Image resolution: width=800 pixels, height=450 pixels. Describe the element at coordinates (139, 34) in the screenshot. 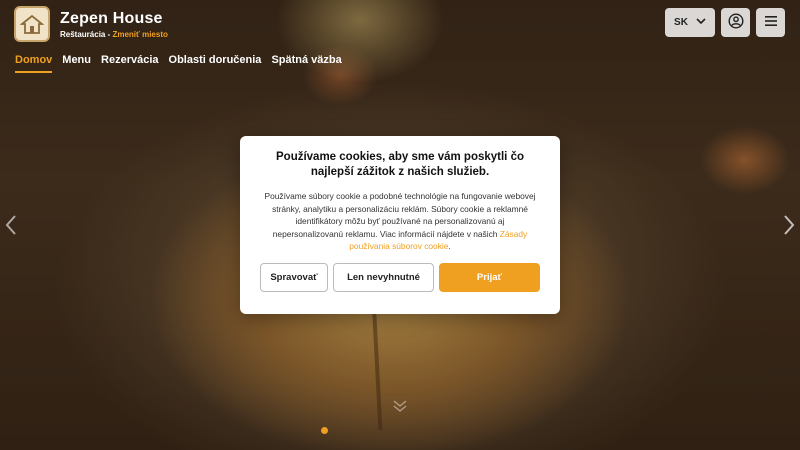

I see `change-city-link: Zmeniť miesto` at that location.